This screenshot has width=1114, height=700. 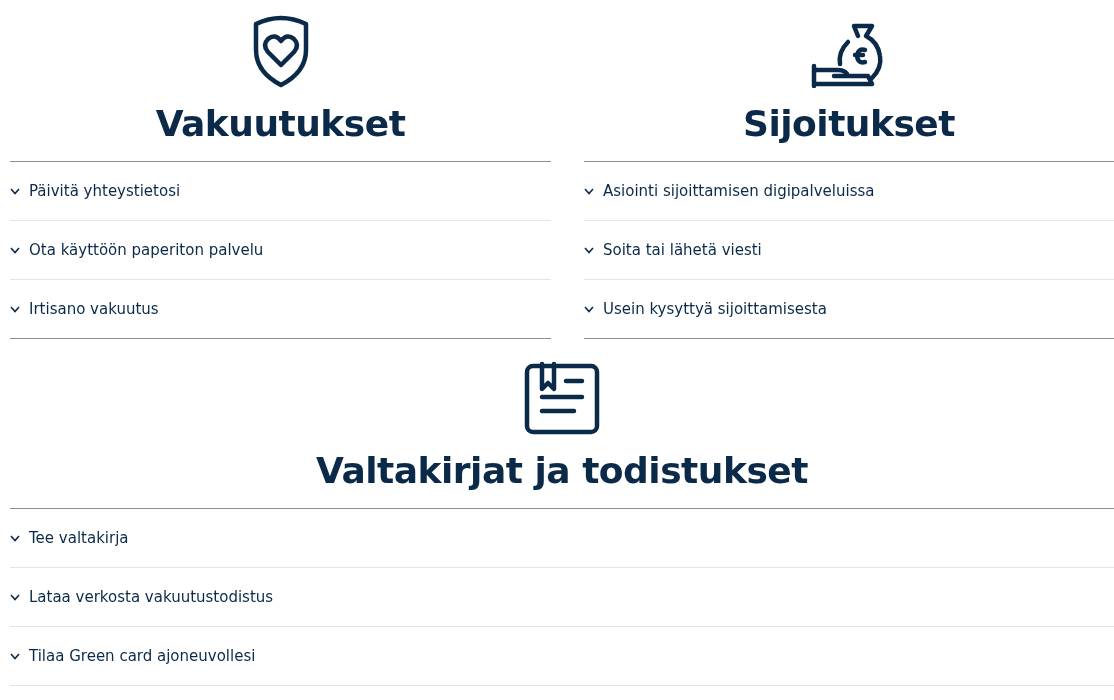 I want to click on section-heading: Valtakirjat ja todistukset, so click(x=562, y=471).